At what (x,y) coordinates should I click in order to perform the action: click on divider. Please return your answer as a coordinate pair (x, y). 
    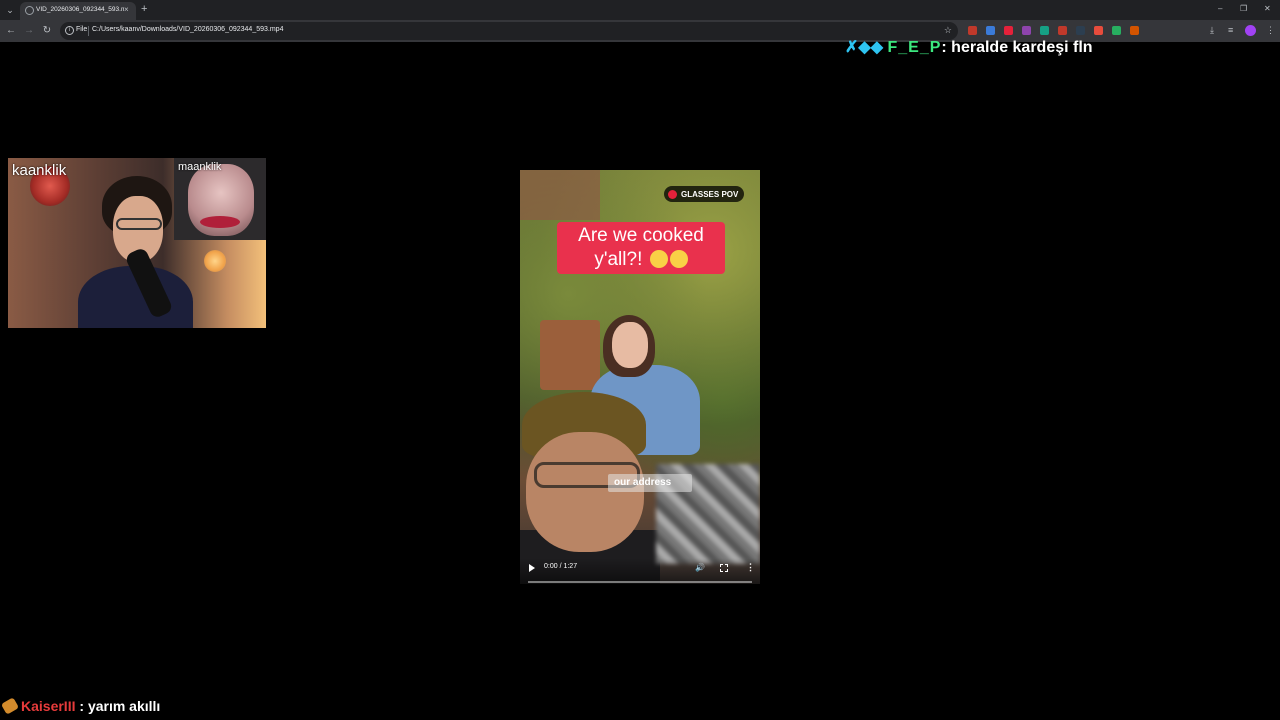
    Looking at the image, I should click on (88, 31).